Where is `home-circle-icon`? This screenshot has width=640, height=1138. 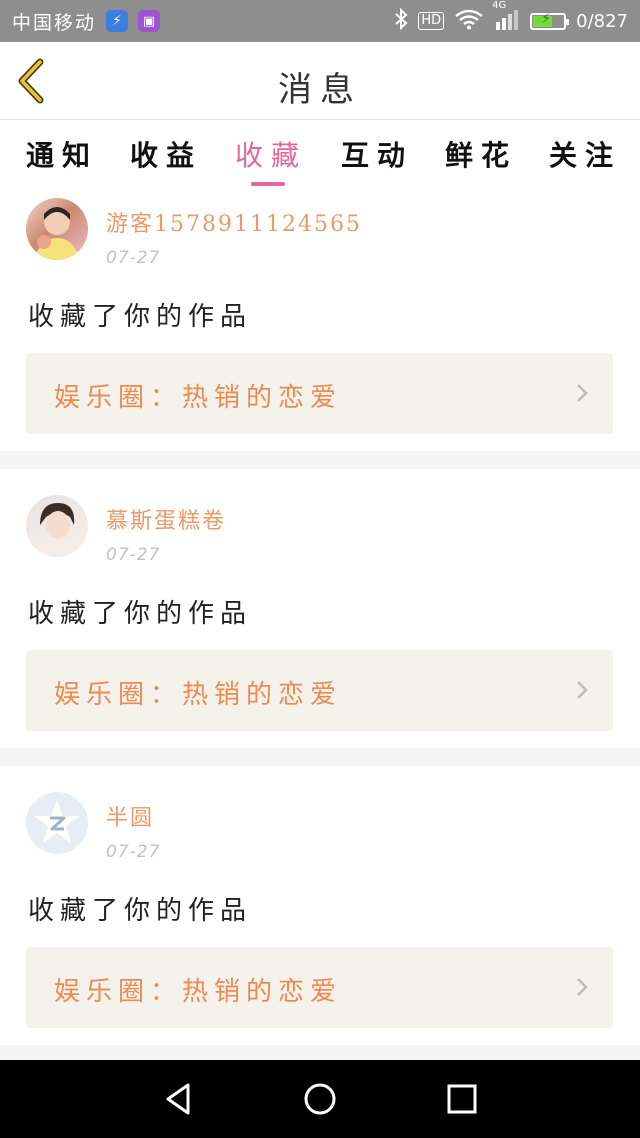
home-circle-icon is located at coordinates (320, 1099).